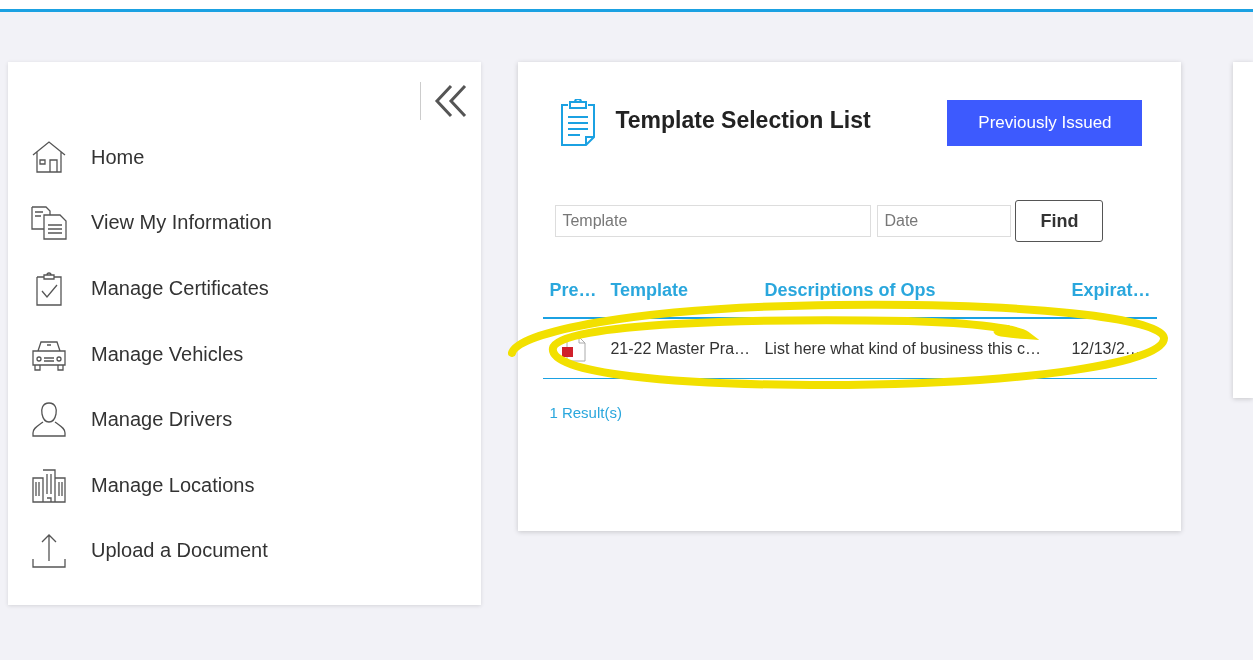 The image size is (1253, 660). What do you see at coordinates (49, 419) in the screenshot?
I see `person-icon` at bounding box center [49, 419].